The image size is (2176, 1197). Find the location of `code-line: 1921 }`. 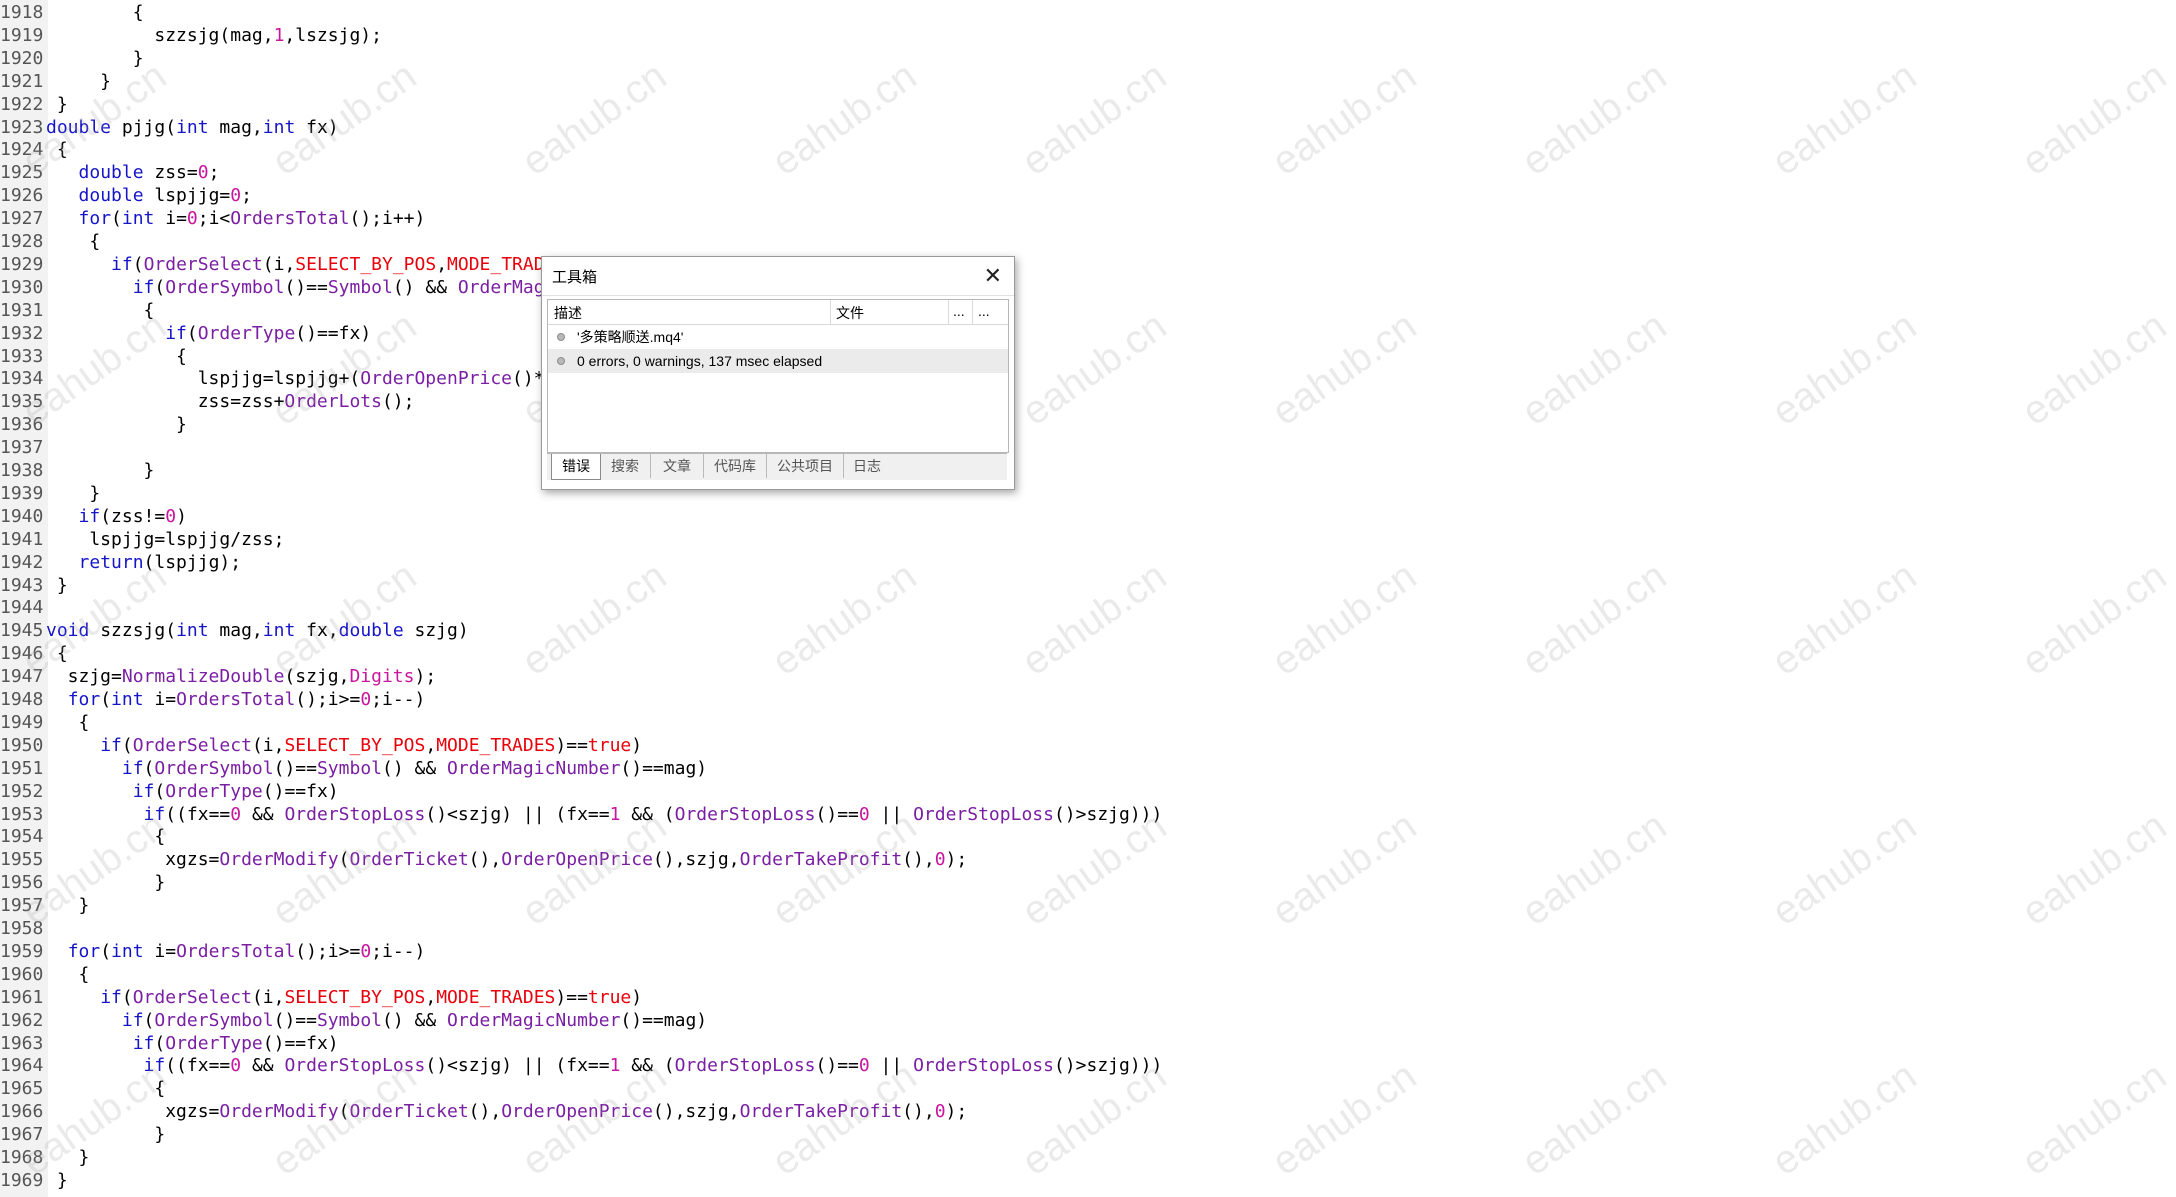

code-line: 1921 } is located at coordinates (1088, 81).